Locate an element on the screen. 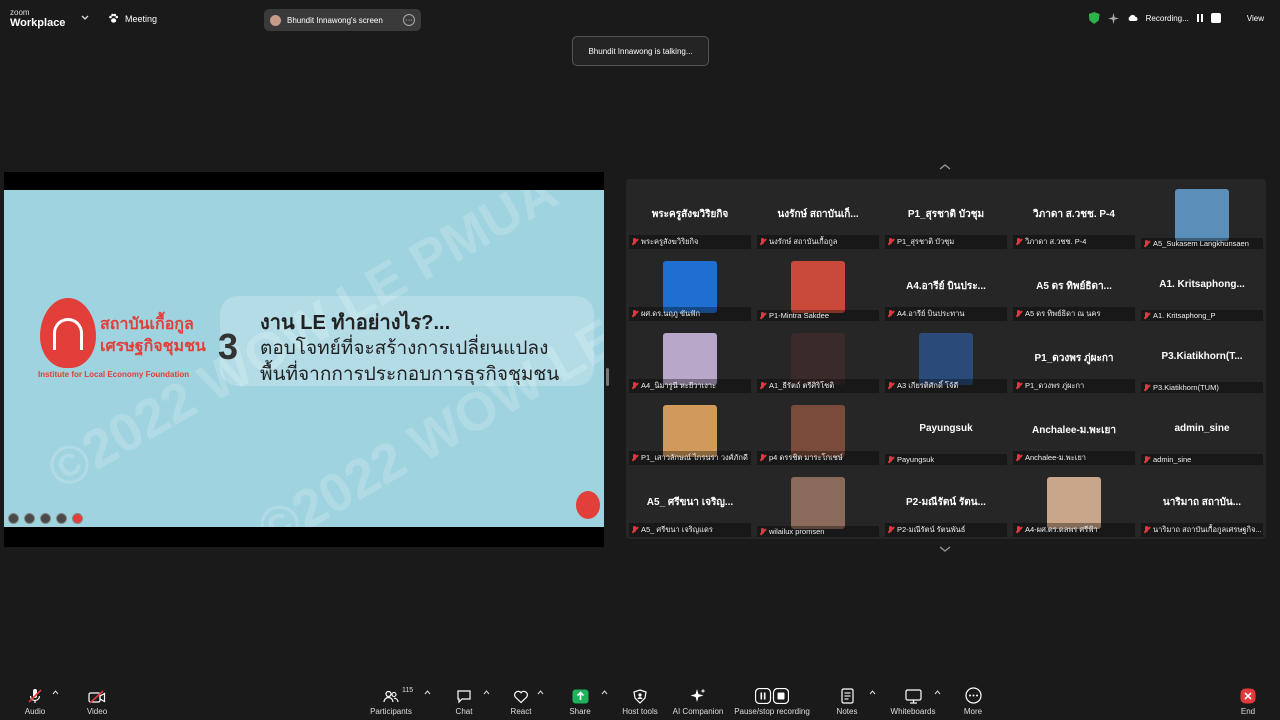 The width and height of the screenshot is (1280, 720). participant-display-name: Anchalee-ม.พะเยา is located at coordinates (1074, 430).